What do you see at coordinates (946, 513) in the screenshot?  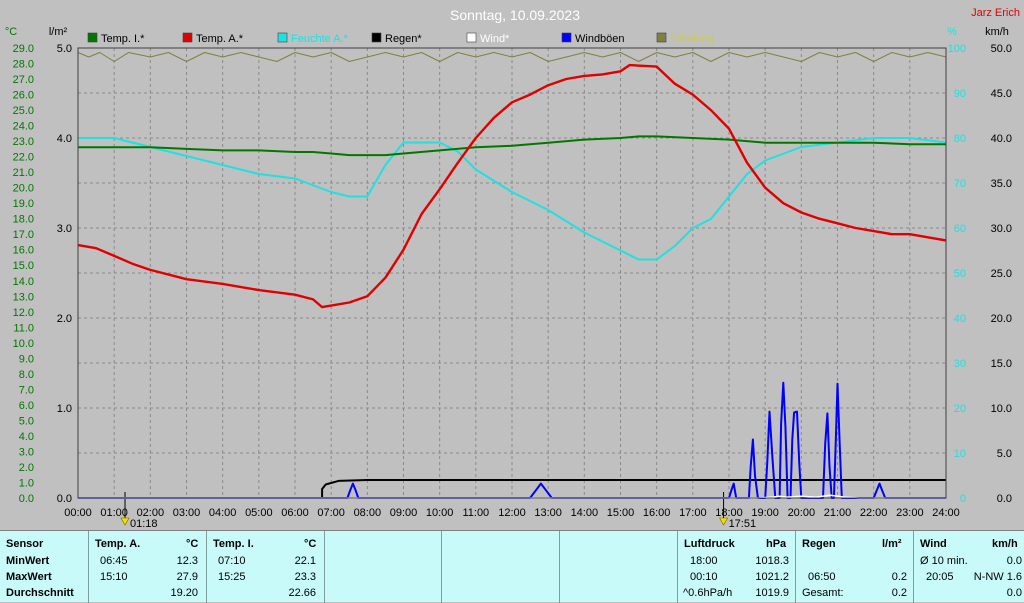 I see `x-tick-label: 24:00` at bounding box center [946, 513].